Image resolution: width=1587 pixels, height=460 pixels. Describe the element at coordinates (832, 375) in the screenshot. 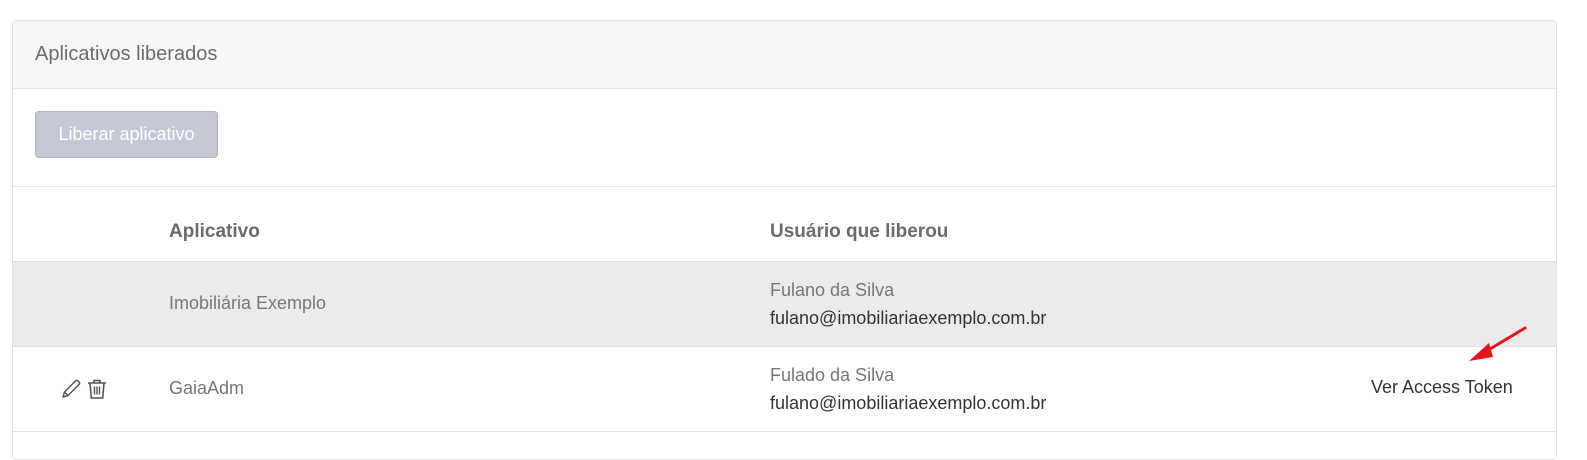

I see `user-name: Fulado da Silva` at that location.